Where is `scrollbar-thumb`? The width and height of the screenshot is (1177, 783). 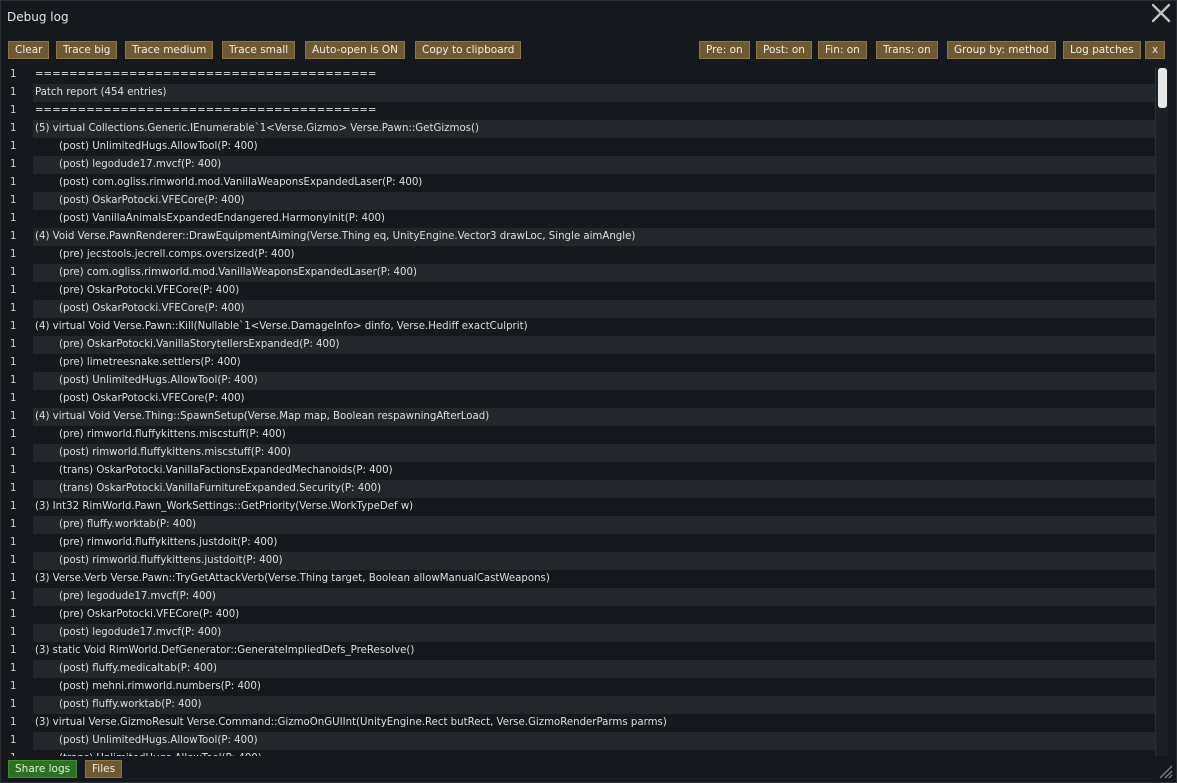
scrollbar-thumb is located at coordinates (1162, 88).